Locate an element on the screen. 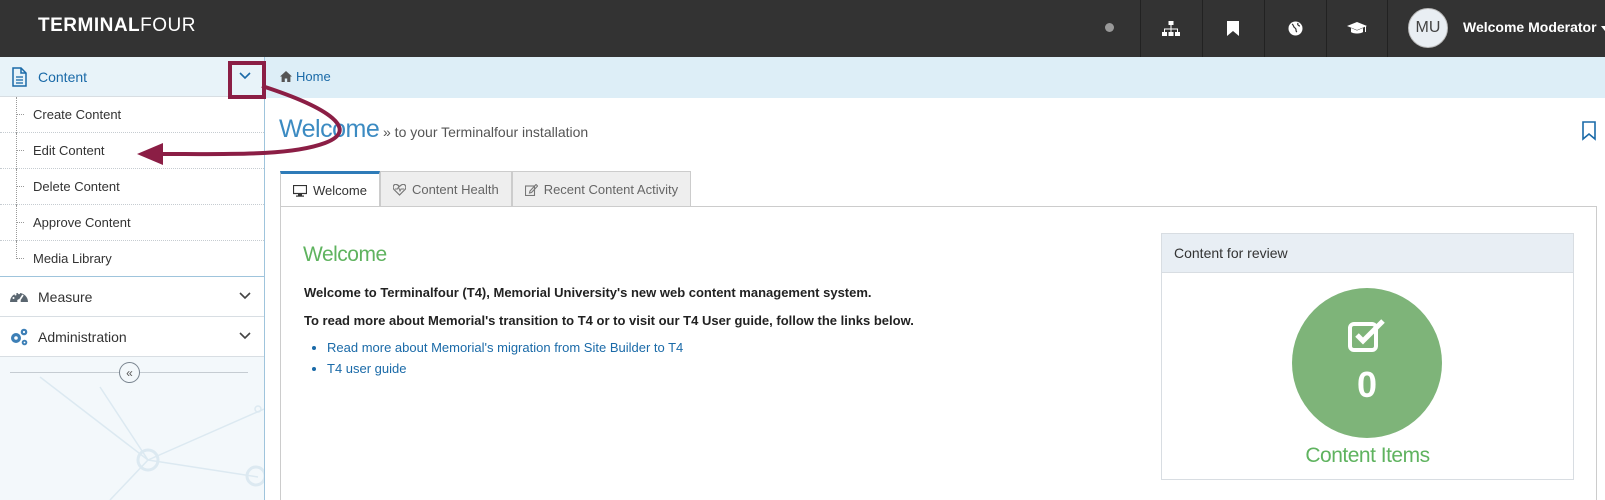  avatar: MU is located at coordinates (1428, 28).